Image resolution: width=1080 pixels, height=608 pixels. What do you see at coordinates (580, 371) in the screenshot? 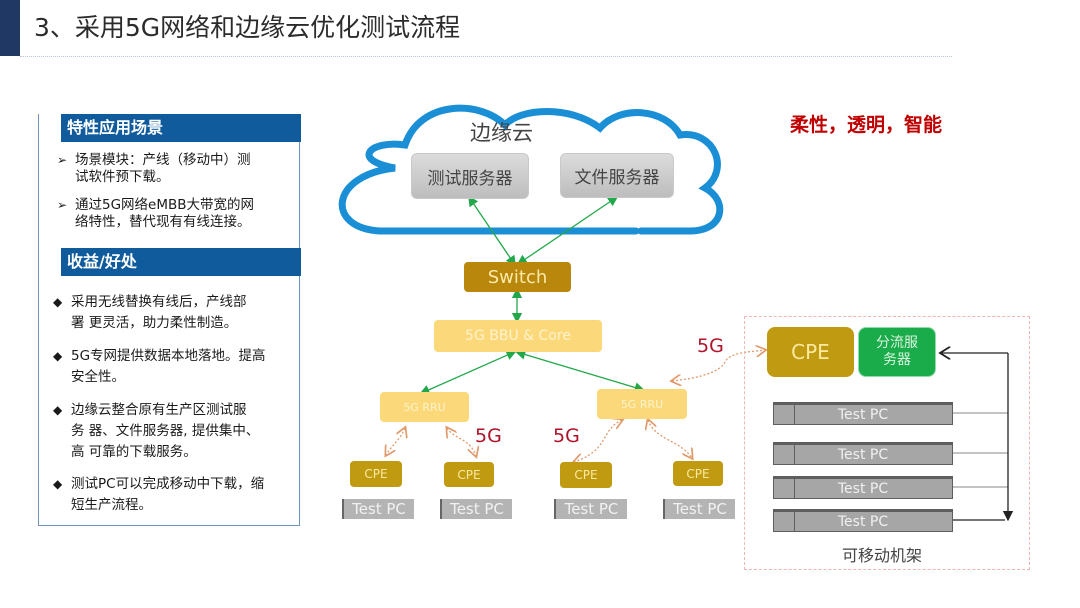
I see `link-bbu-rru-right` at bounding box center [580, 371].